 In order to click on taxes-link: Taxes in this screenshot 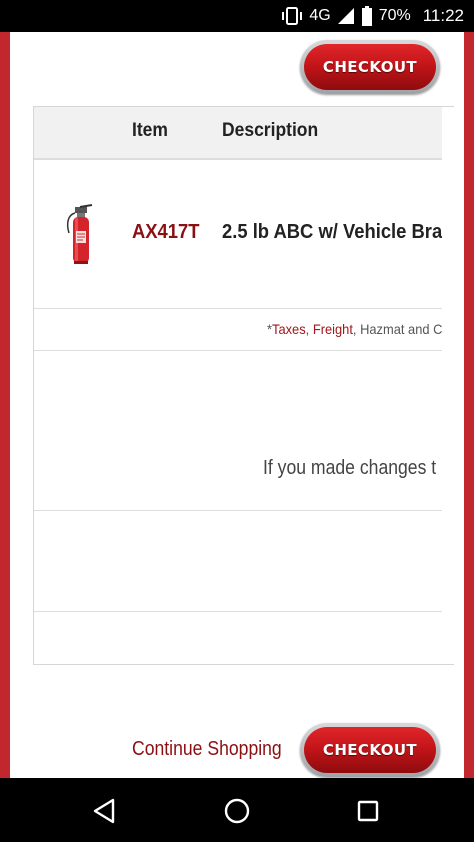, I will do `click(289, 329)`.